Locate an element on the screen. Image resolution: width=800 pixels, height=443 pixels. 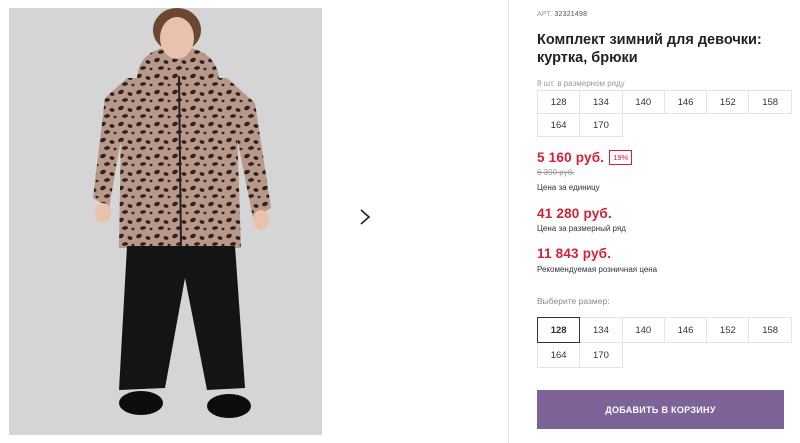
retail-price-caption: Рекомендуемая розничная цена is located at coordinates (597, 269).